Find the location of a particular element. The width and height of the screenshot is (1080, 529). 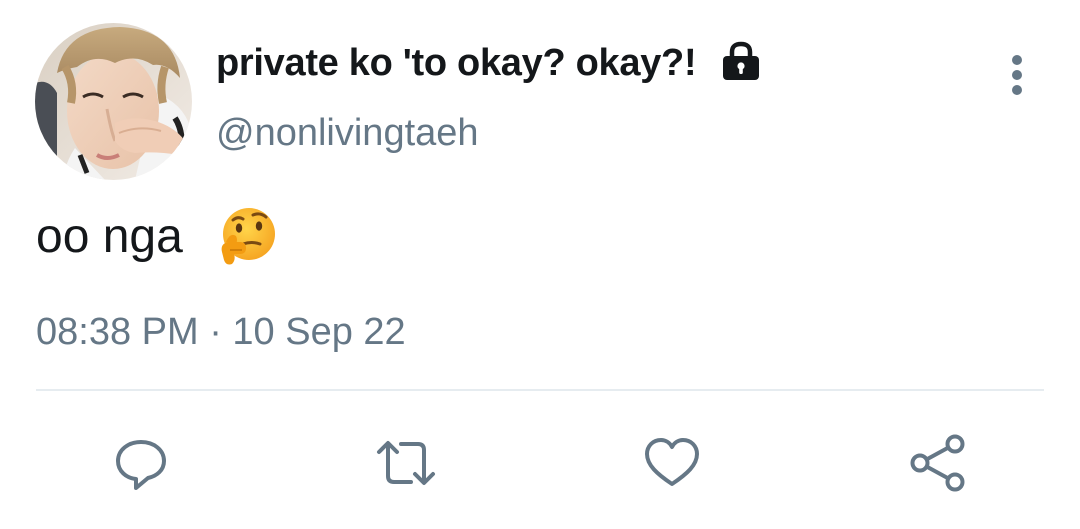

username-handle: @nonlivingtaeh is located at coordinates (347, 133).